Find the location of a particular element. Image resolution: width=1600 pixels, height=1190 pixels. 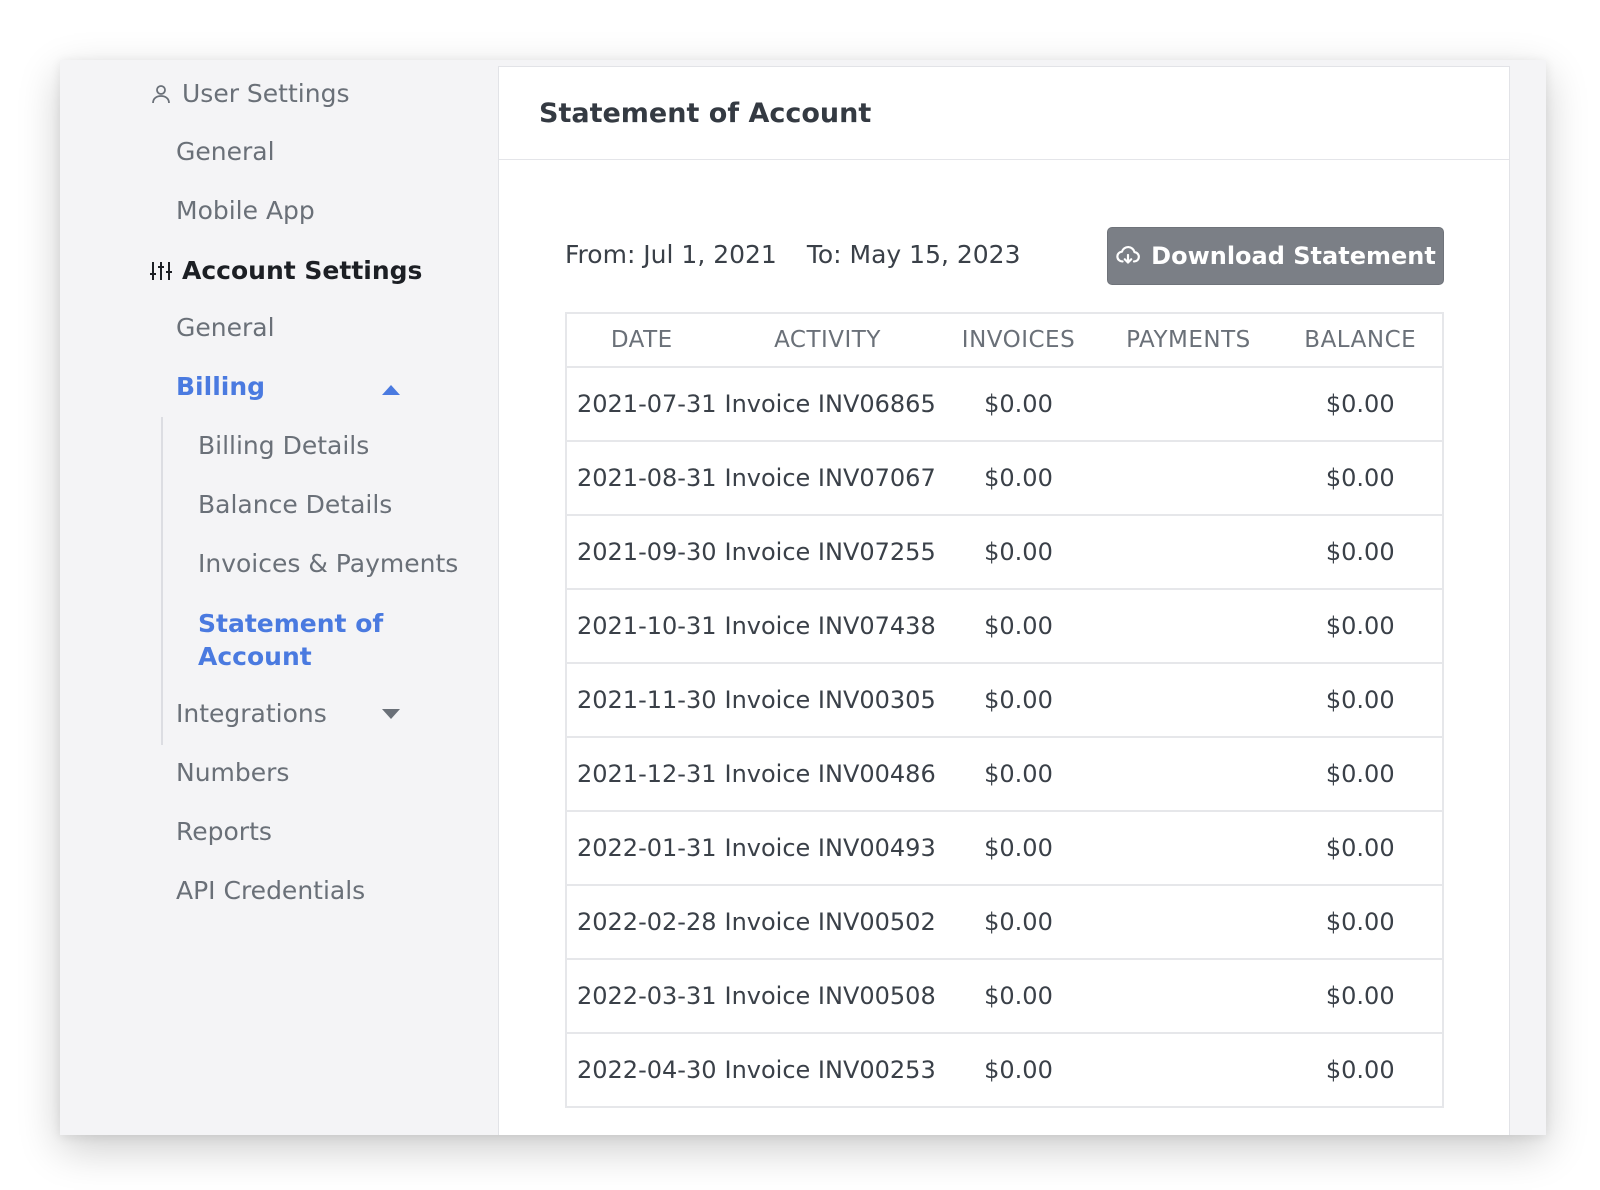

cell-activity: Invoice INV07067 is located at coordinates (827, 478).